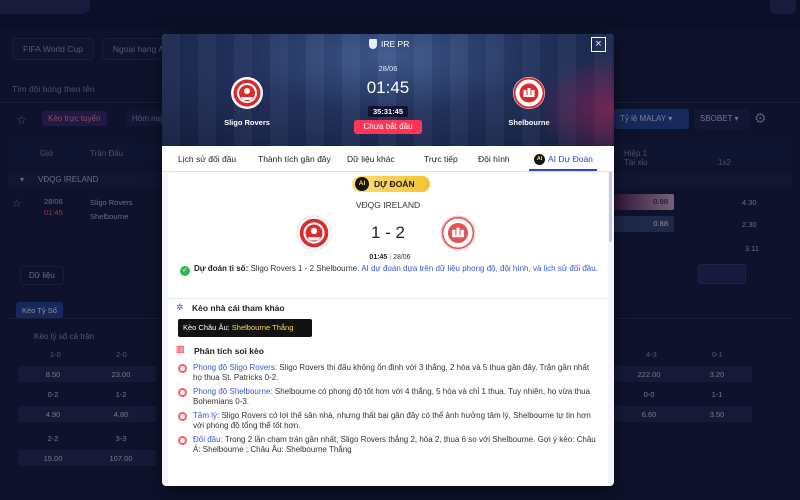 The image size is (800, 500). Describe the element at coordinates (388, 205) in the screenshot. I see `league-name: VĐQG IRELAND` at that location.